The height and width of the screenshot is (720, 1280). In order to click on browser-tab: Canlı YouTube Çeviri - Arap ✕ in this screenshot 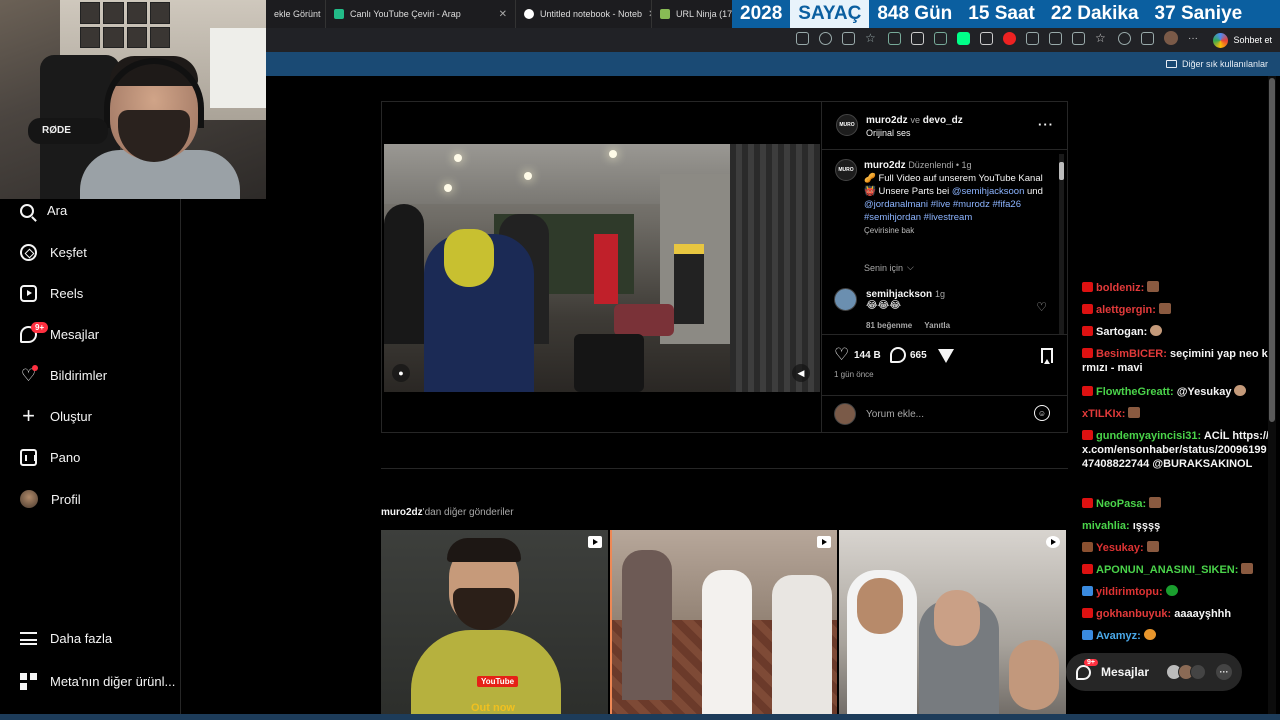, I will do `click(421, 14)`.